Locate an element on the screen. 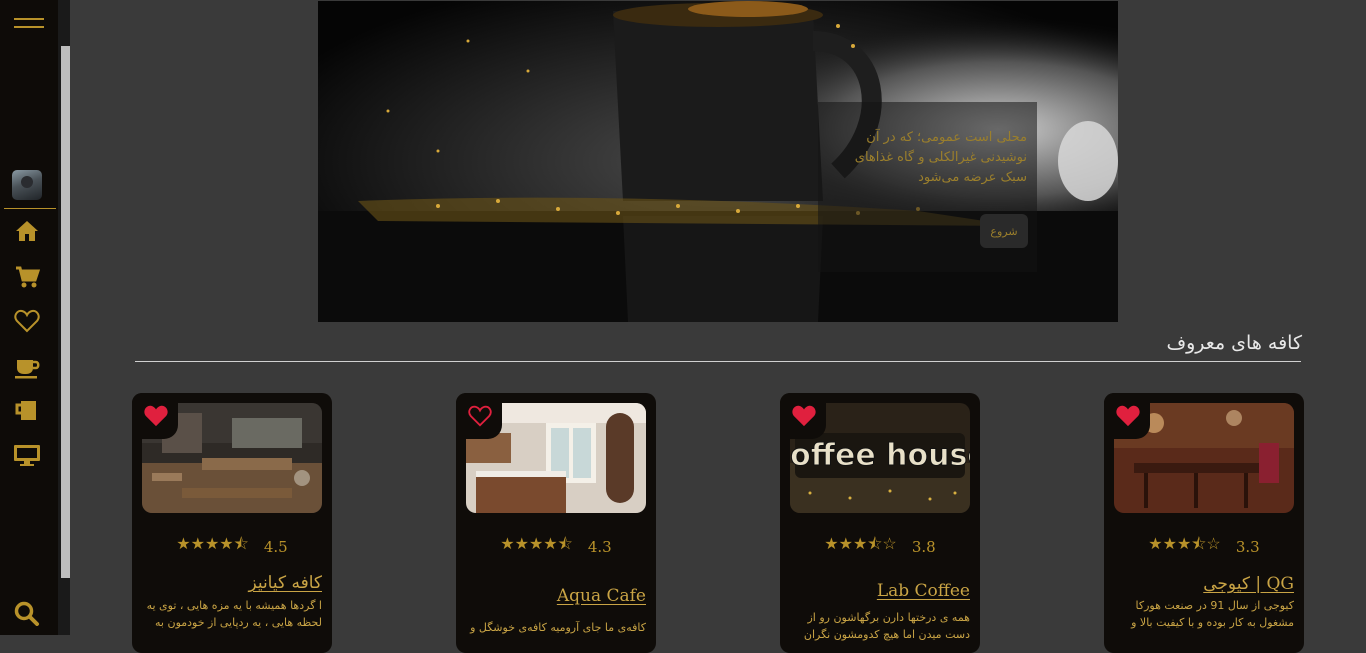 The image size is (1366, 653). heart-outline-icon is located at coordinates (480, 416).